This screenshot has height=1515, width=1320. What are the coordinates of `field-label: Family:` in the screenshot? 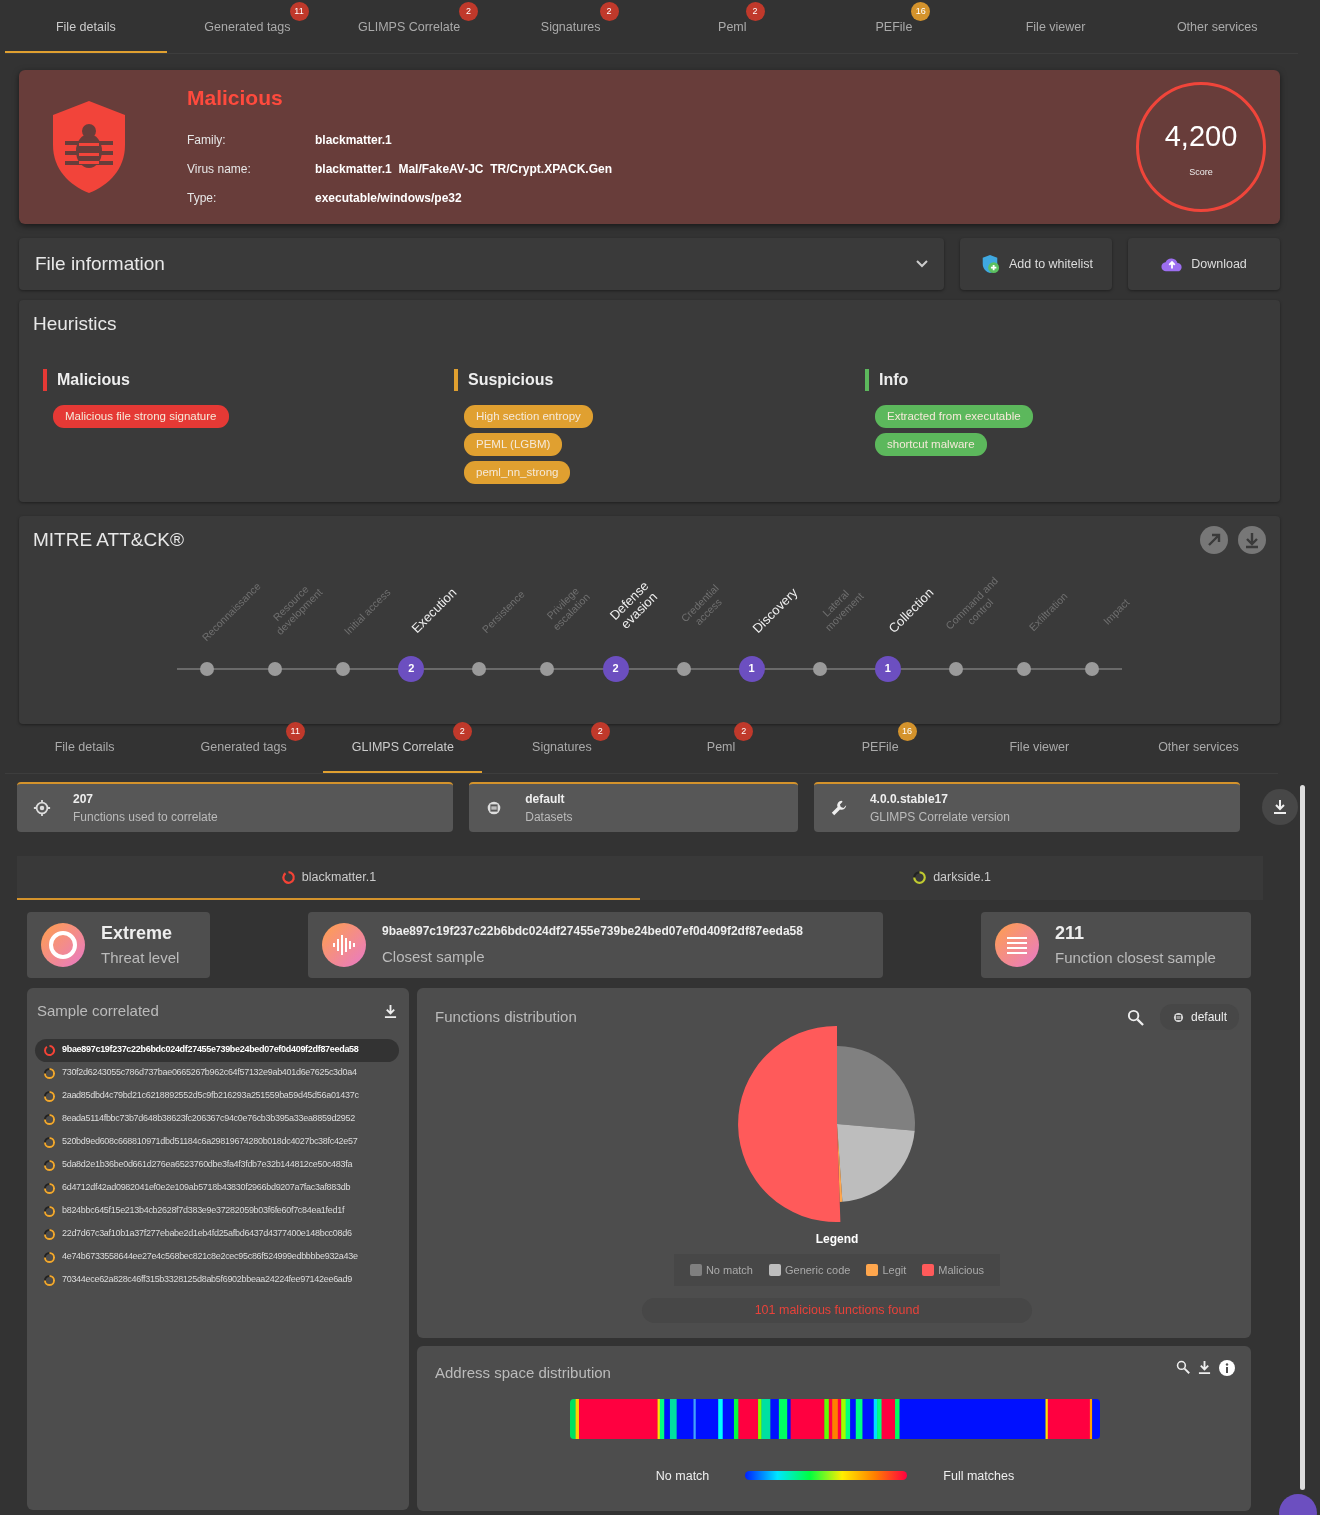 It's located at (207, 140).